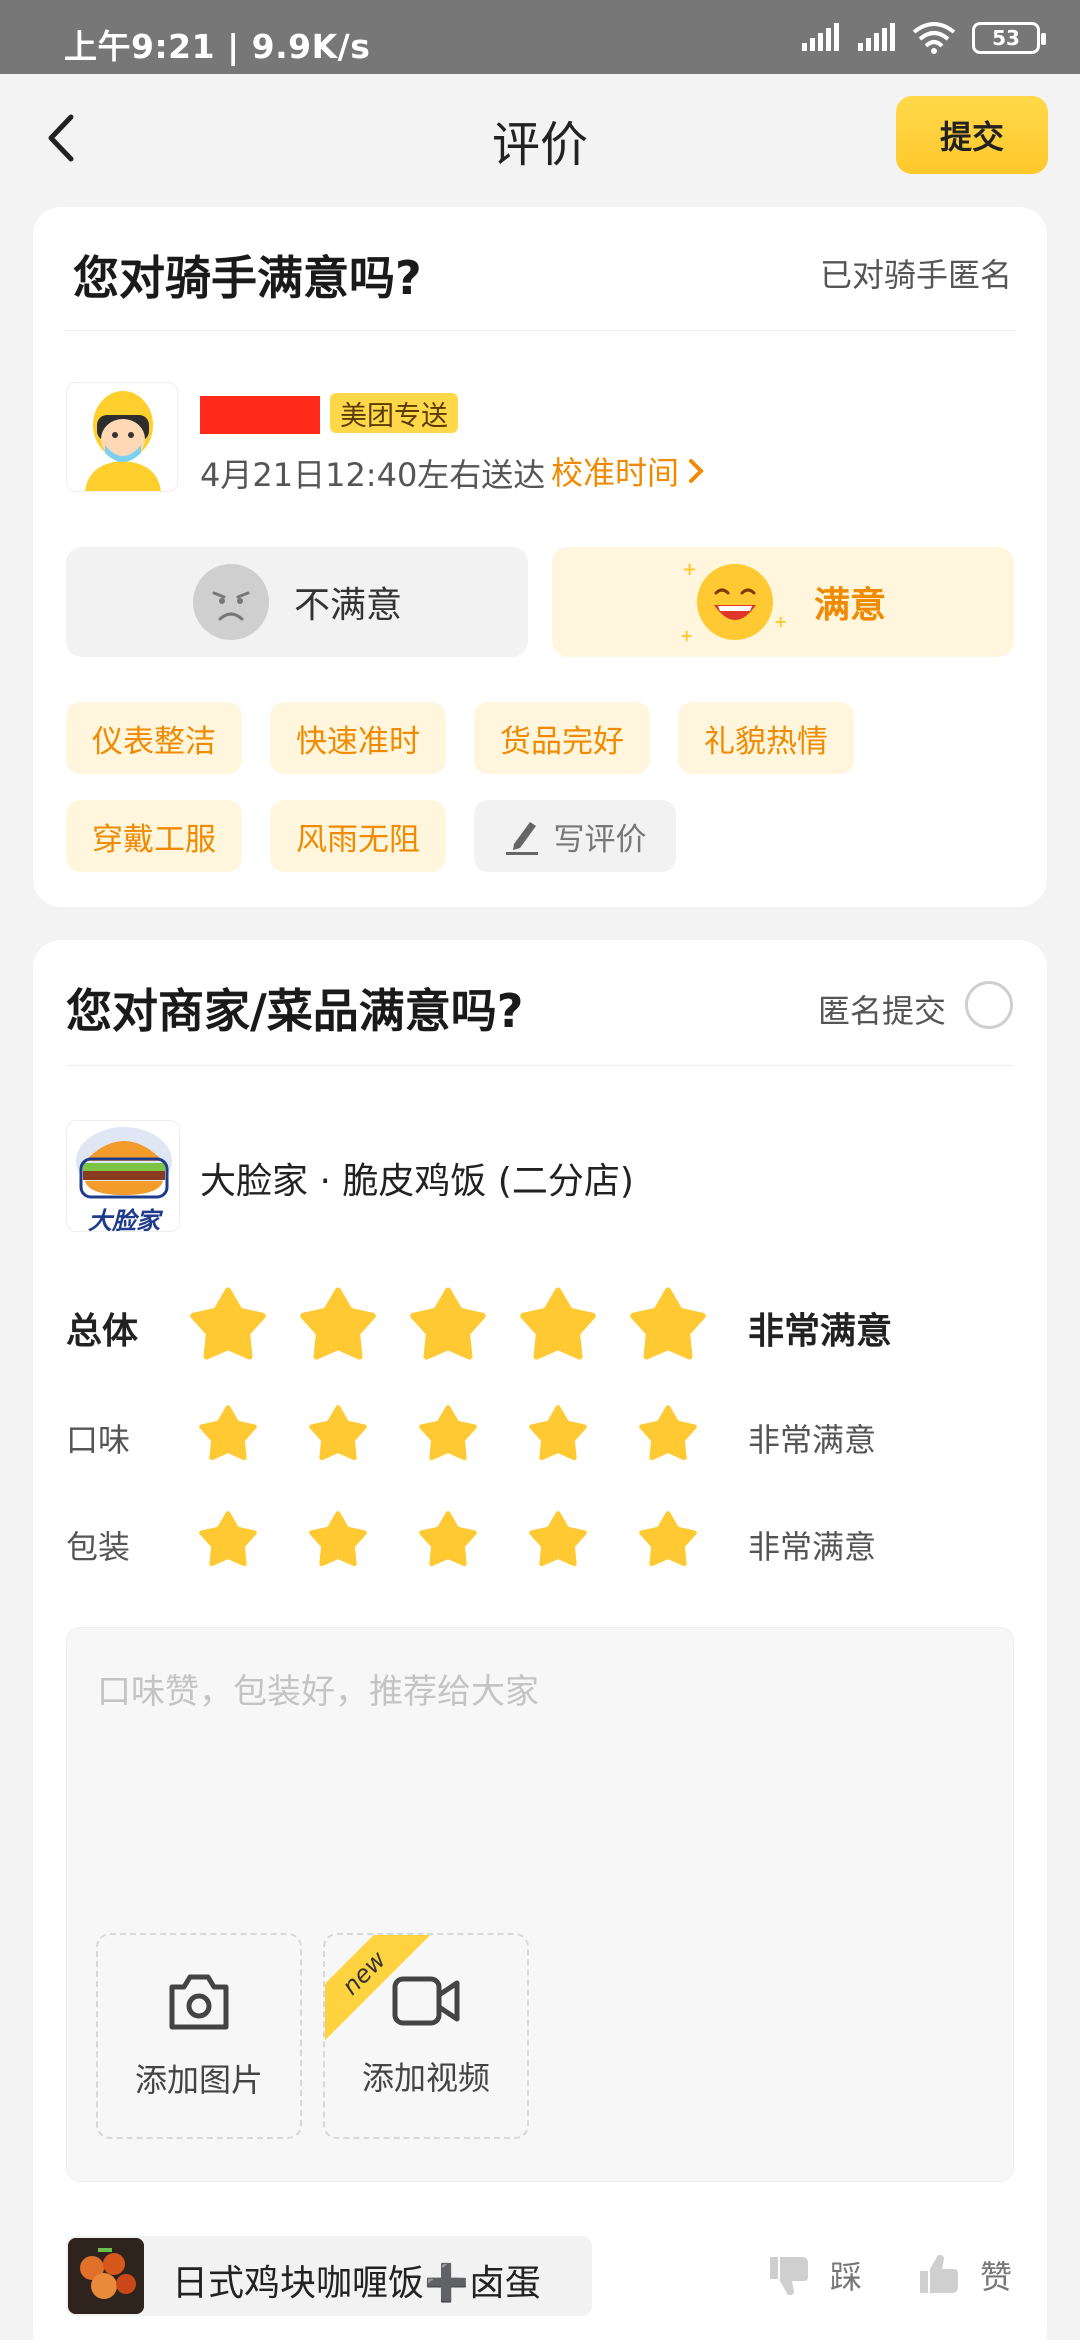 This screenshot has width=1080, height=2340. What do you see at coordinates (562, 738) in the screenshot?
I see `rider-tag: 货品完好` at bounding box center [562, 738].